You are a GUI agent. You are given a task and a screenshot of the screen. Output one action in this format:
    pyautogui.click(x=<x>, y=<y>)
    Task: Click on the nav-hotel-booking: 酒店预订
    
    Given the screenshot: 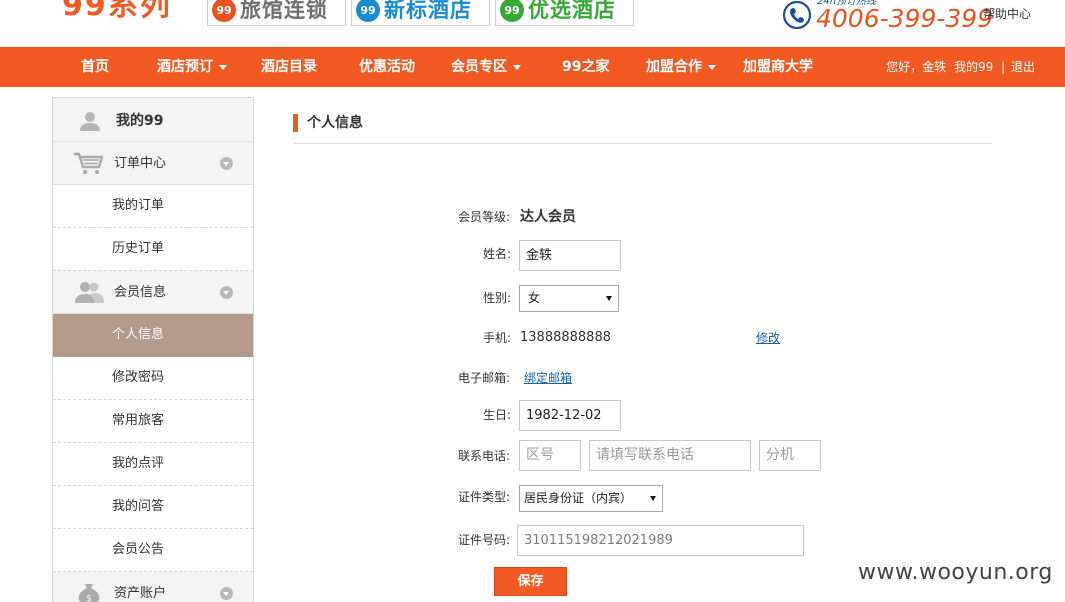 What is the action you would take?
    pyautogui.click(x=192, y=67)
    